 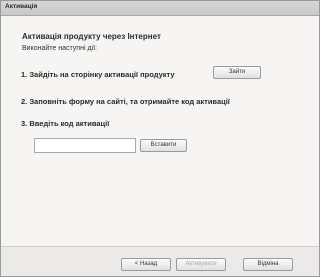 I want to click on step-3-label: 3. Введіть код активації, so click(x=65, y=123).